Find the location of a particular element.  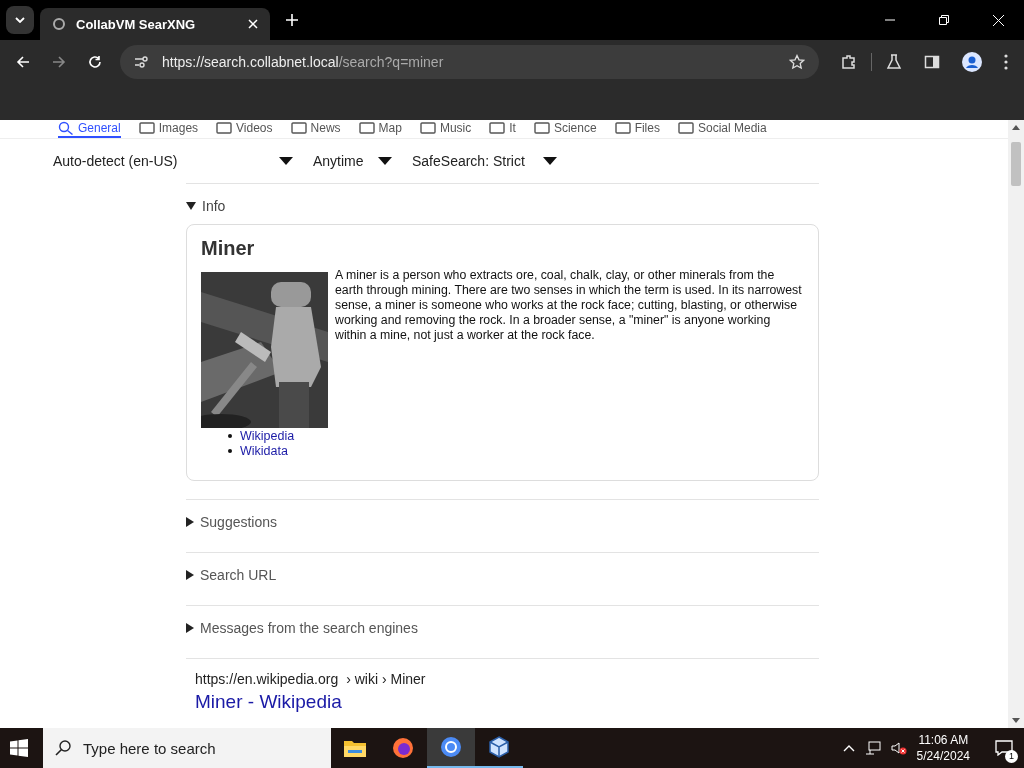

muted-speaker-icon is located at coordinates (898, 748).